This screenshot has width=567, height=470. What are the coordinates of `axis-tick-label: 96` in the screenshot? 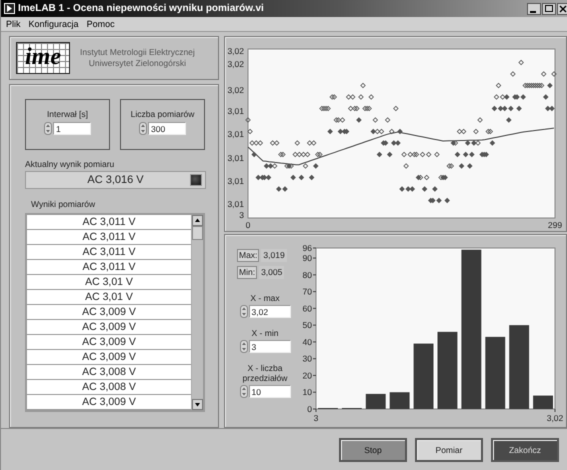 It's located at (307, 248).